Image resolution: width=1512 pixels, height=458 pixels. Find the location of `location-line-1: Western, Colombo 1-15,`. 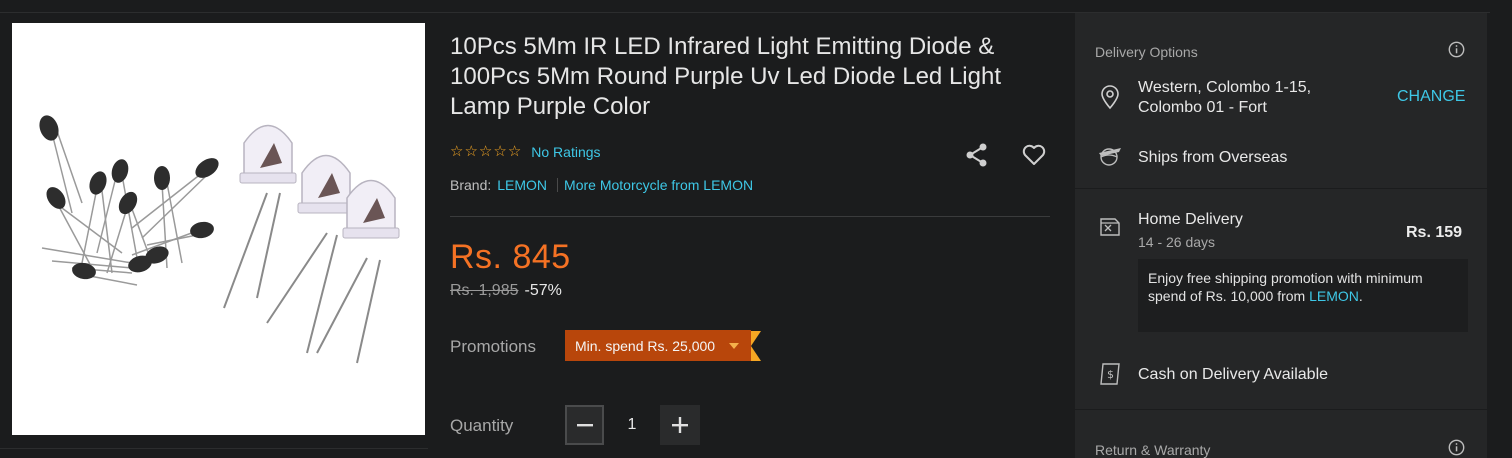

location-line-1: Western, Colombo 1-15, is located at coordinates (1225, 87).